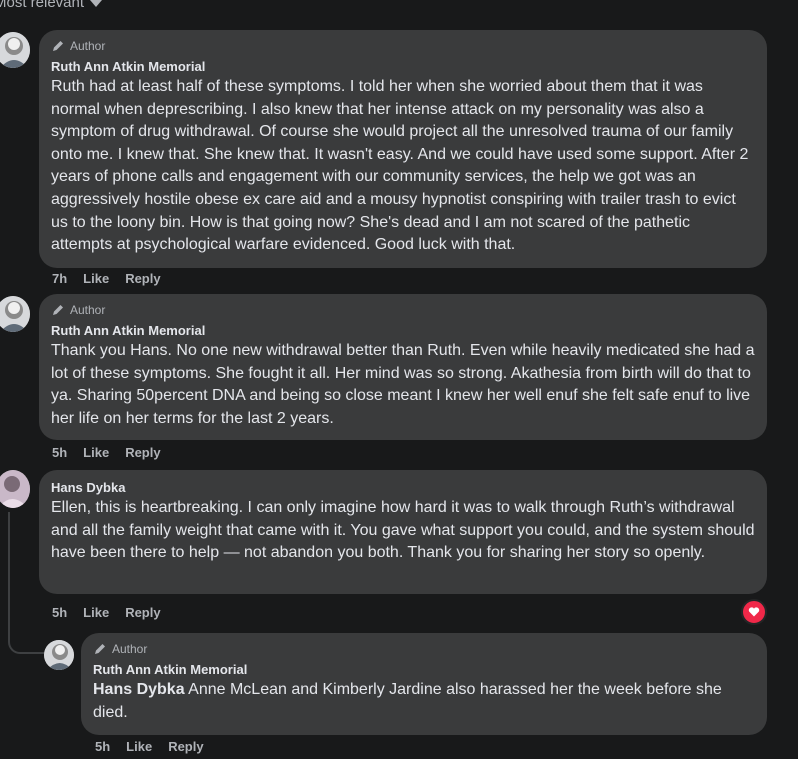  I want to click on love-reaction-badge, so click(754, 612).